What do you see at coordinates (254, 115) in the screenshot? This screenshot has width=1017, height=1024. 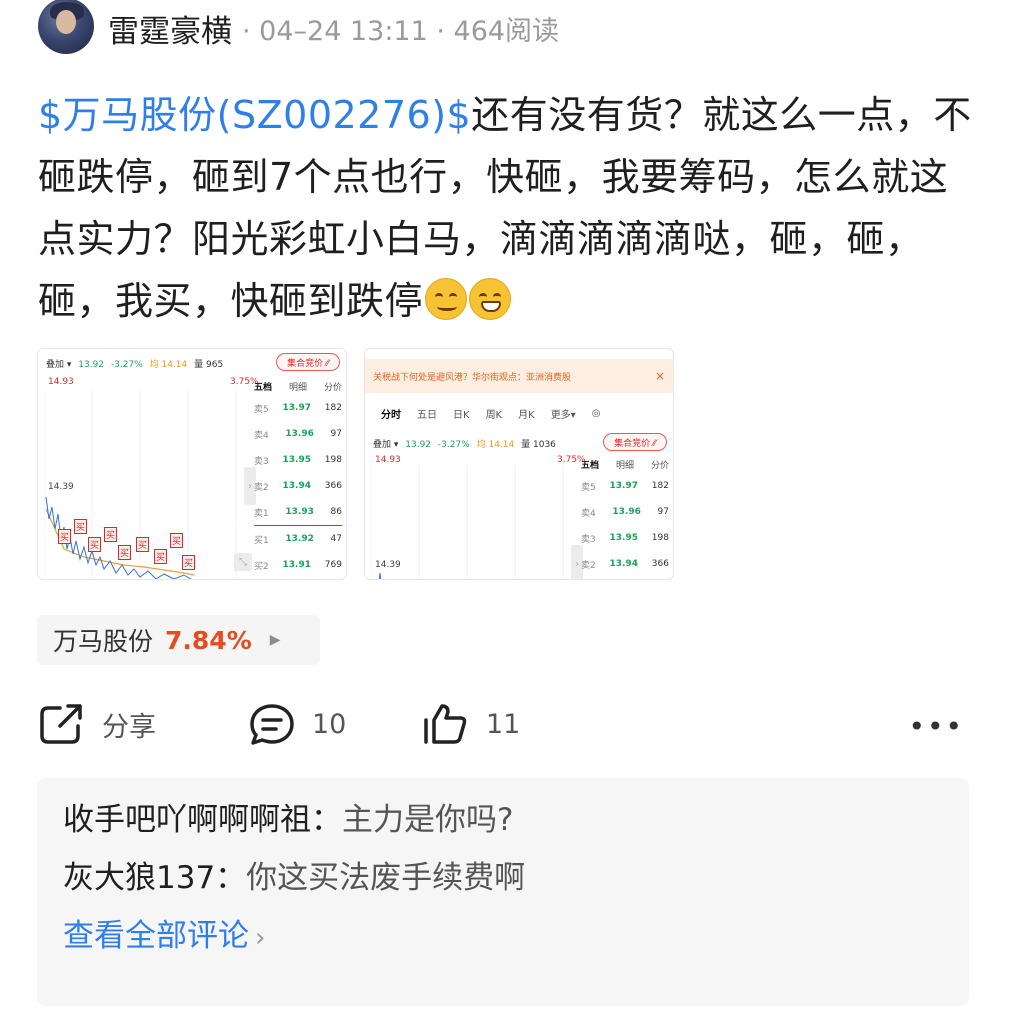 I see `stock-tag-link: $万马股份(SZ002276)$` at bounding box center [254, 115].